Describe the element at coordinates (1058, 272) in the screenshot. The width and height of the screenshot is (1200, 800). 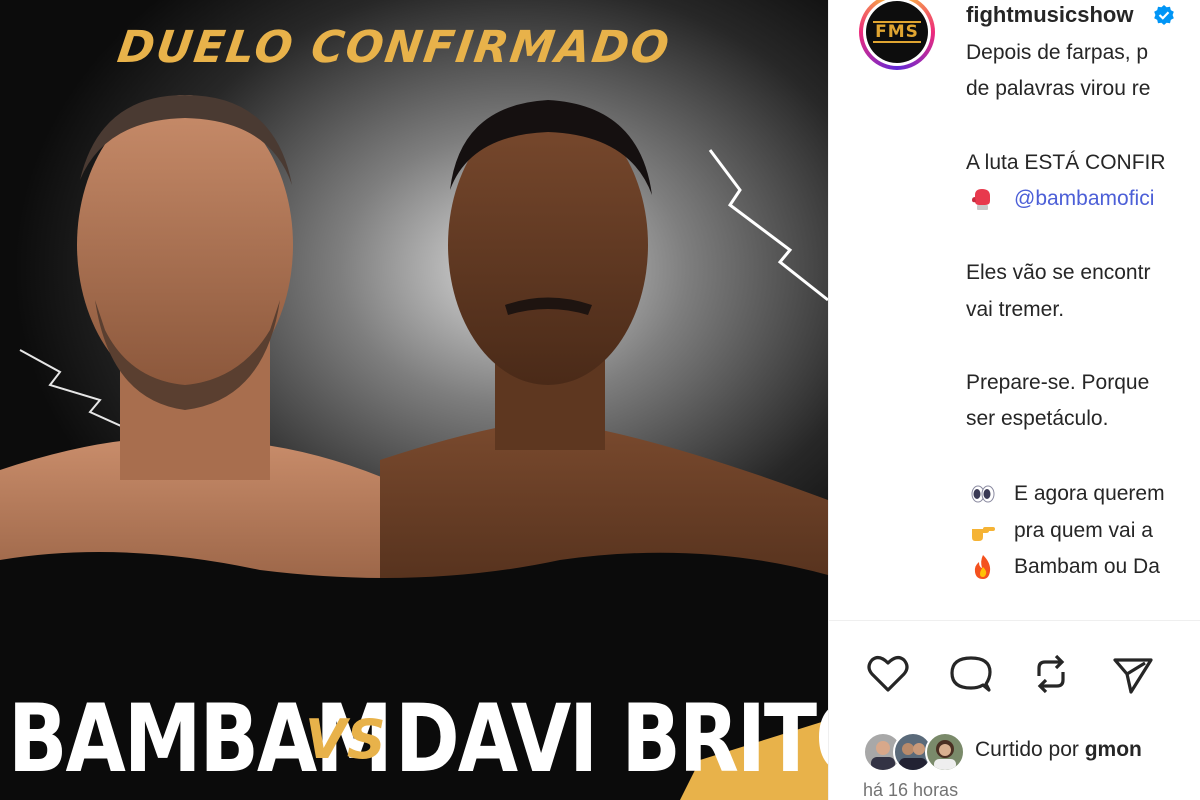
I see `caption-line: Eles vão se encontr` at that location.